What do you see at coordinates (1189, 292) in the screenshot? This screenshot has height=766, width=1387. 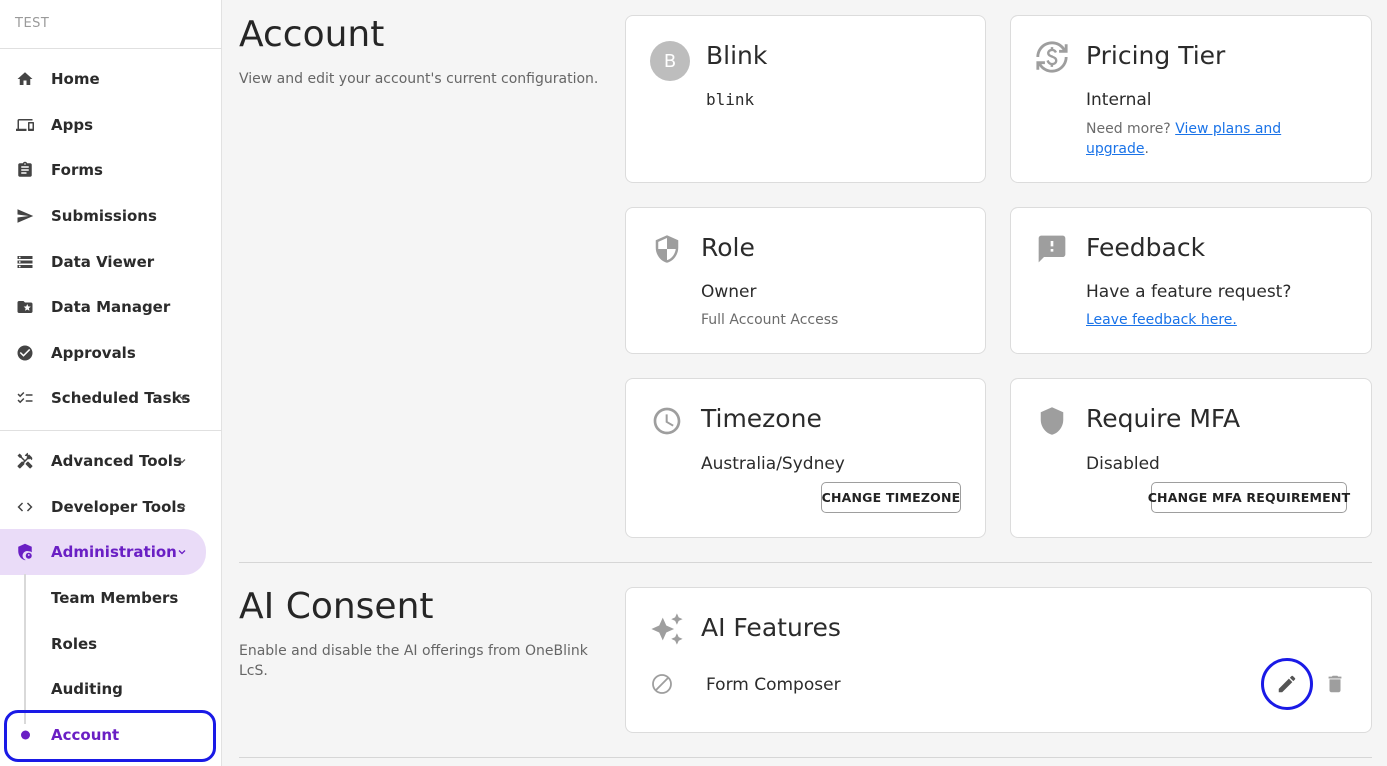 I see `feedback-prompt: Have a feature request?` at bounding box center [1189, 292].